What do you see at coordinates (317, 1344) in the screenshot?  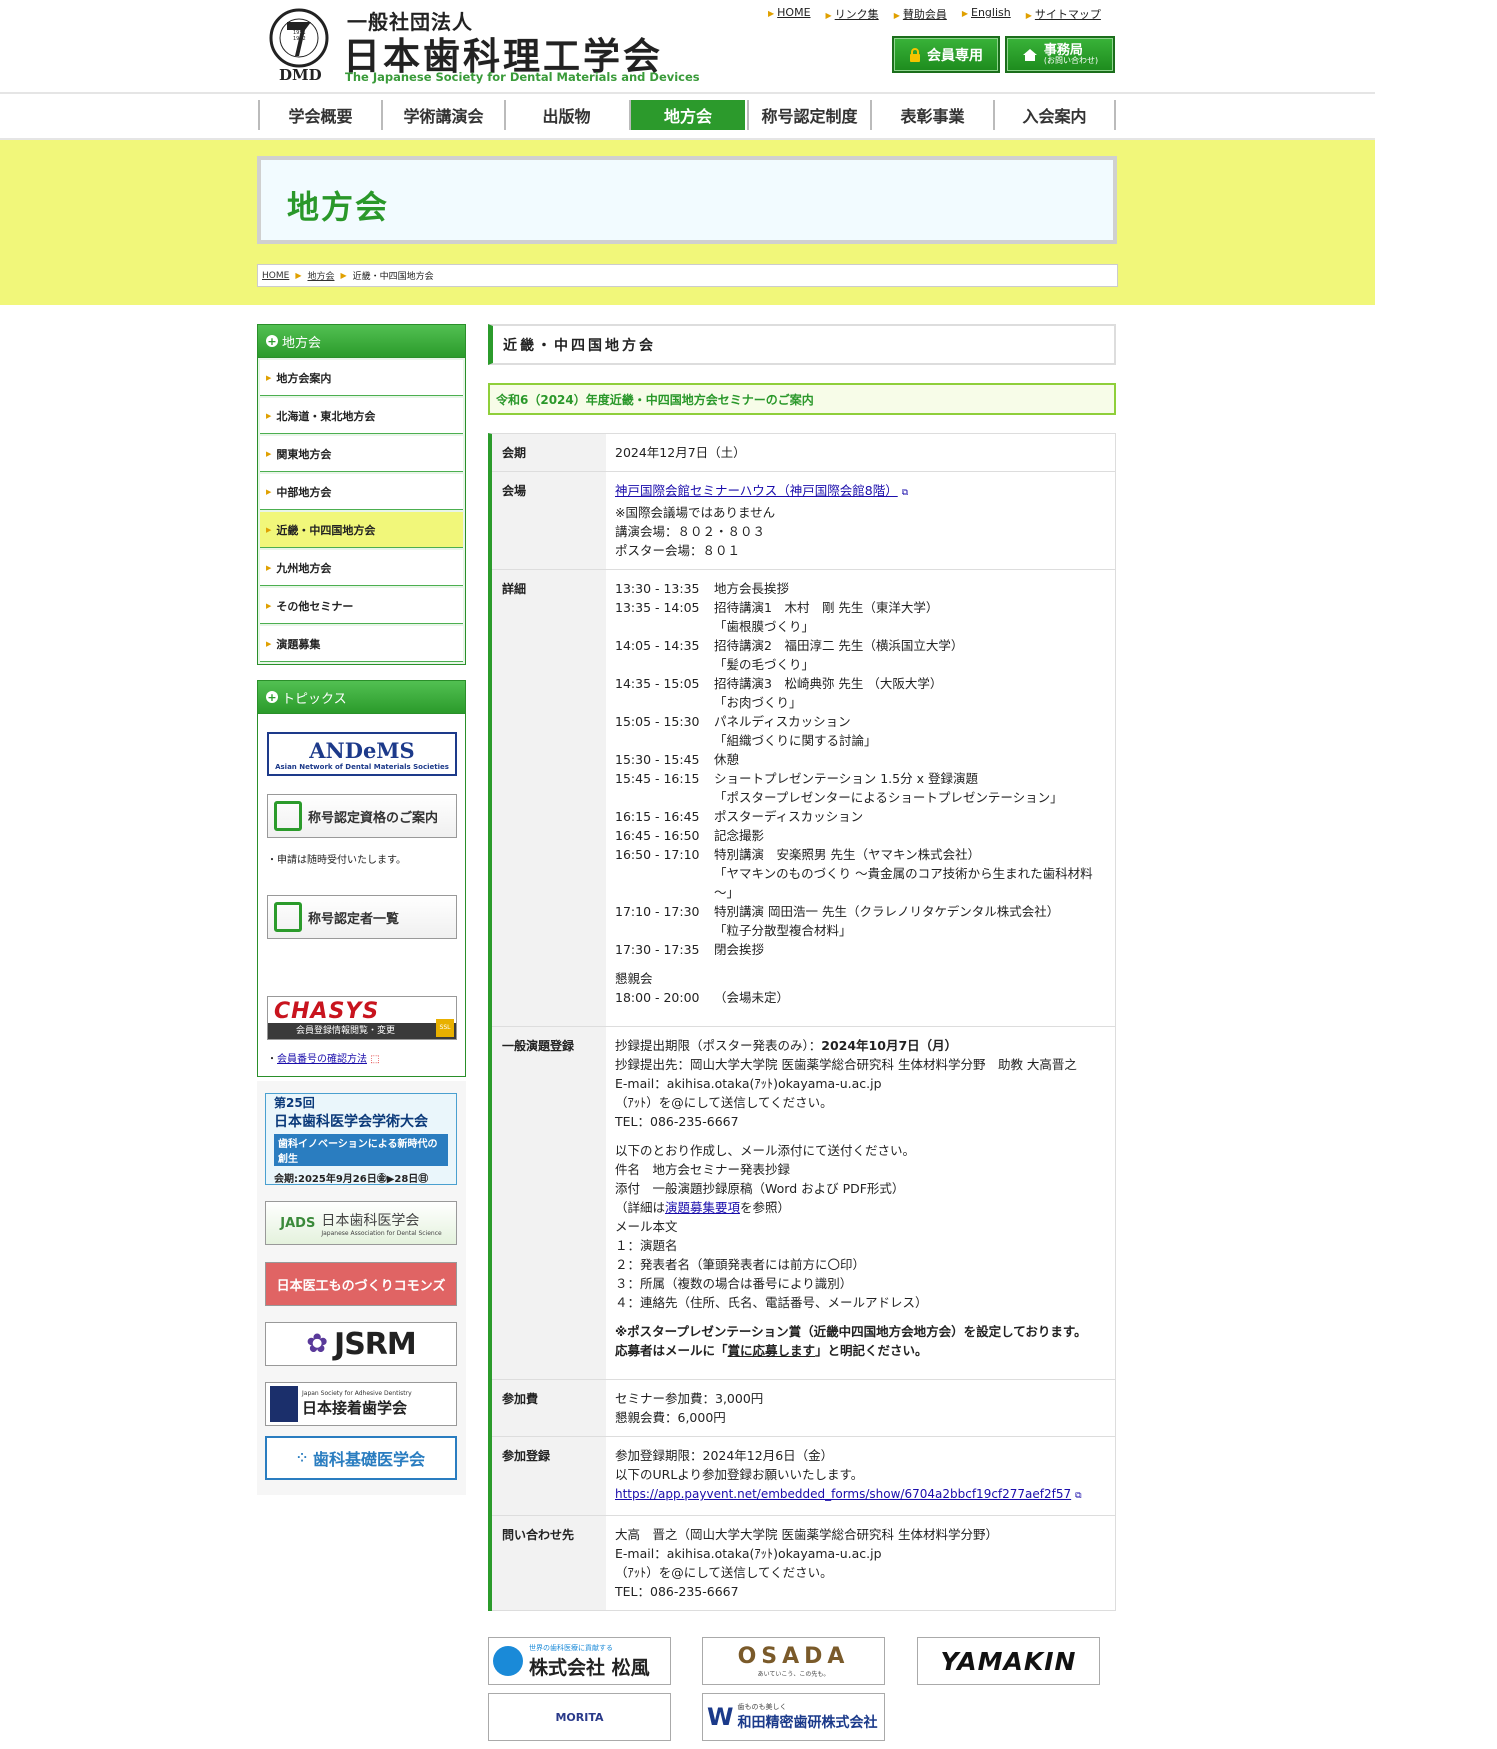 I see `flower-icon: ✿` at bounding box center [317, 1344].